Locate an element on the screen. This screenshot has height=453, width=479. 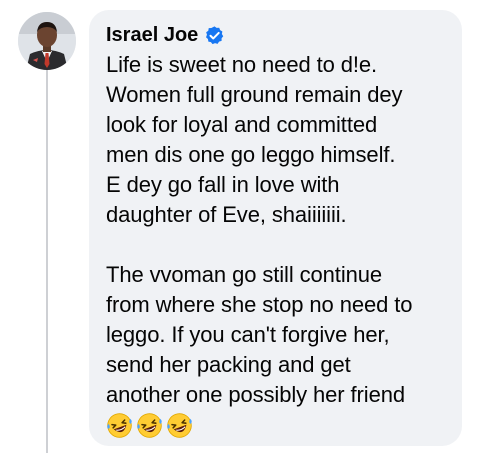
comment-line: from where she stop no need to is located at coordinates (259, 304).